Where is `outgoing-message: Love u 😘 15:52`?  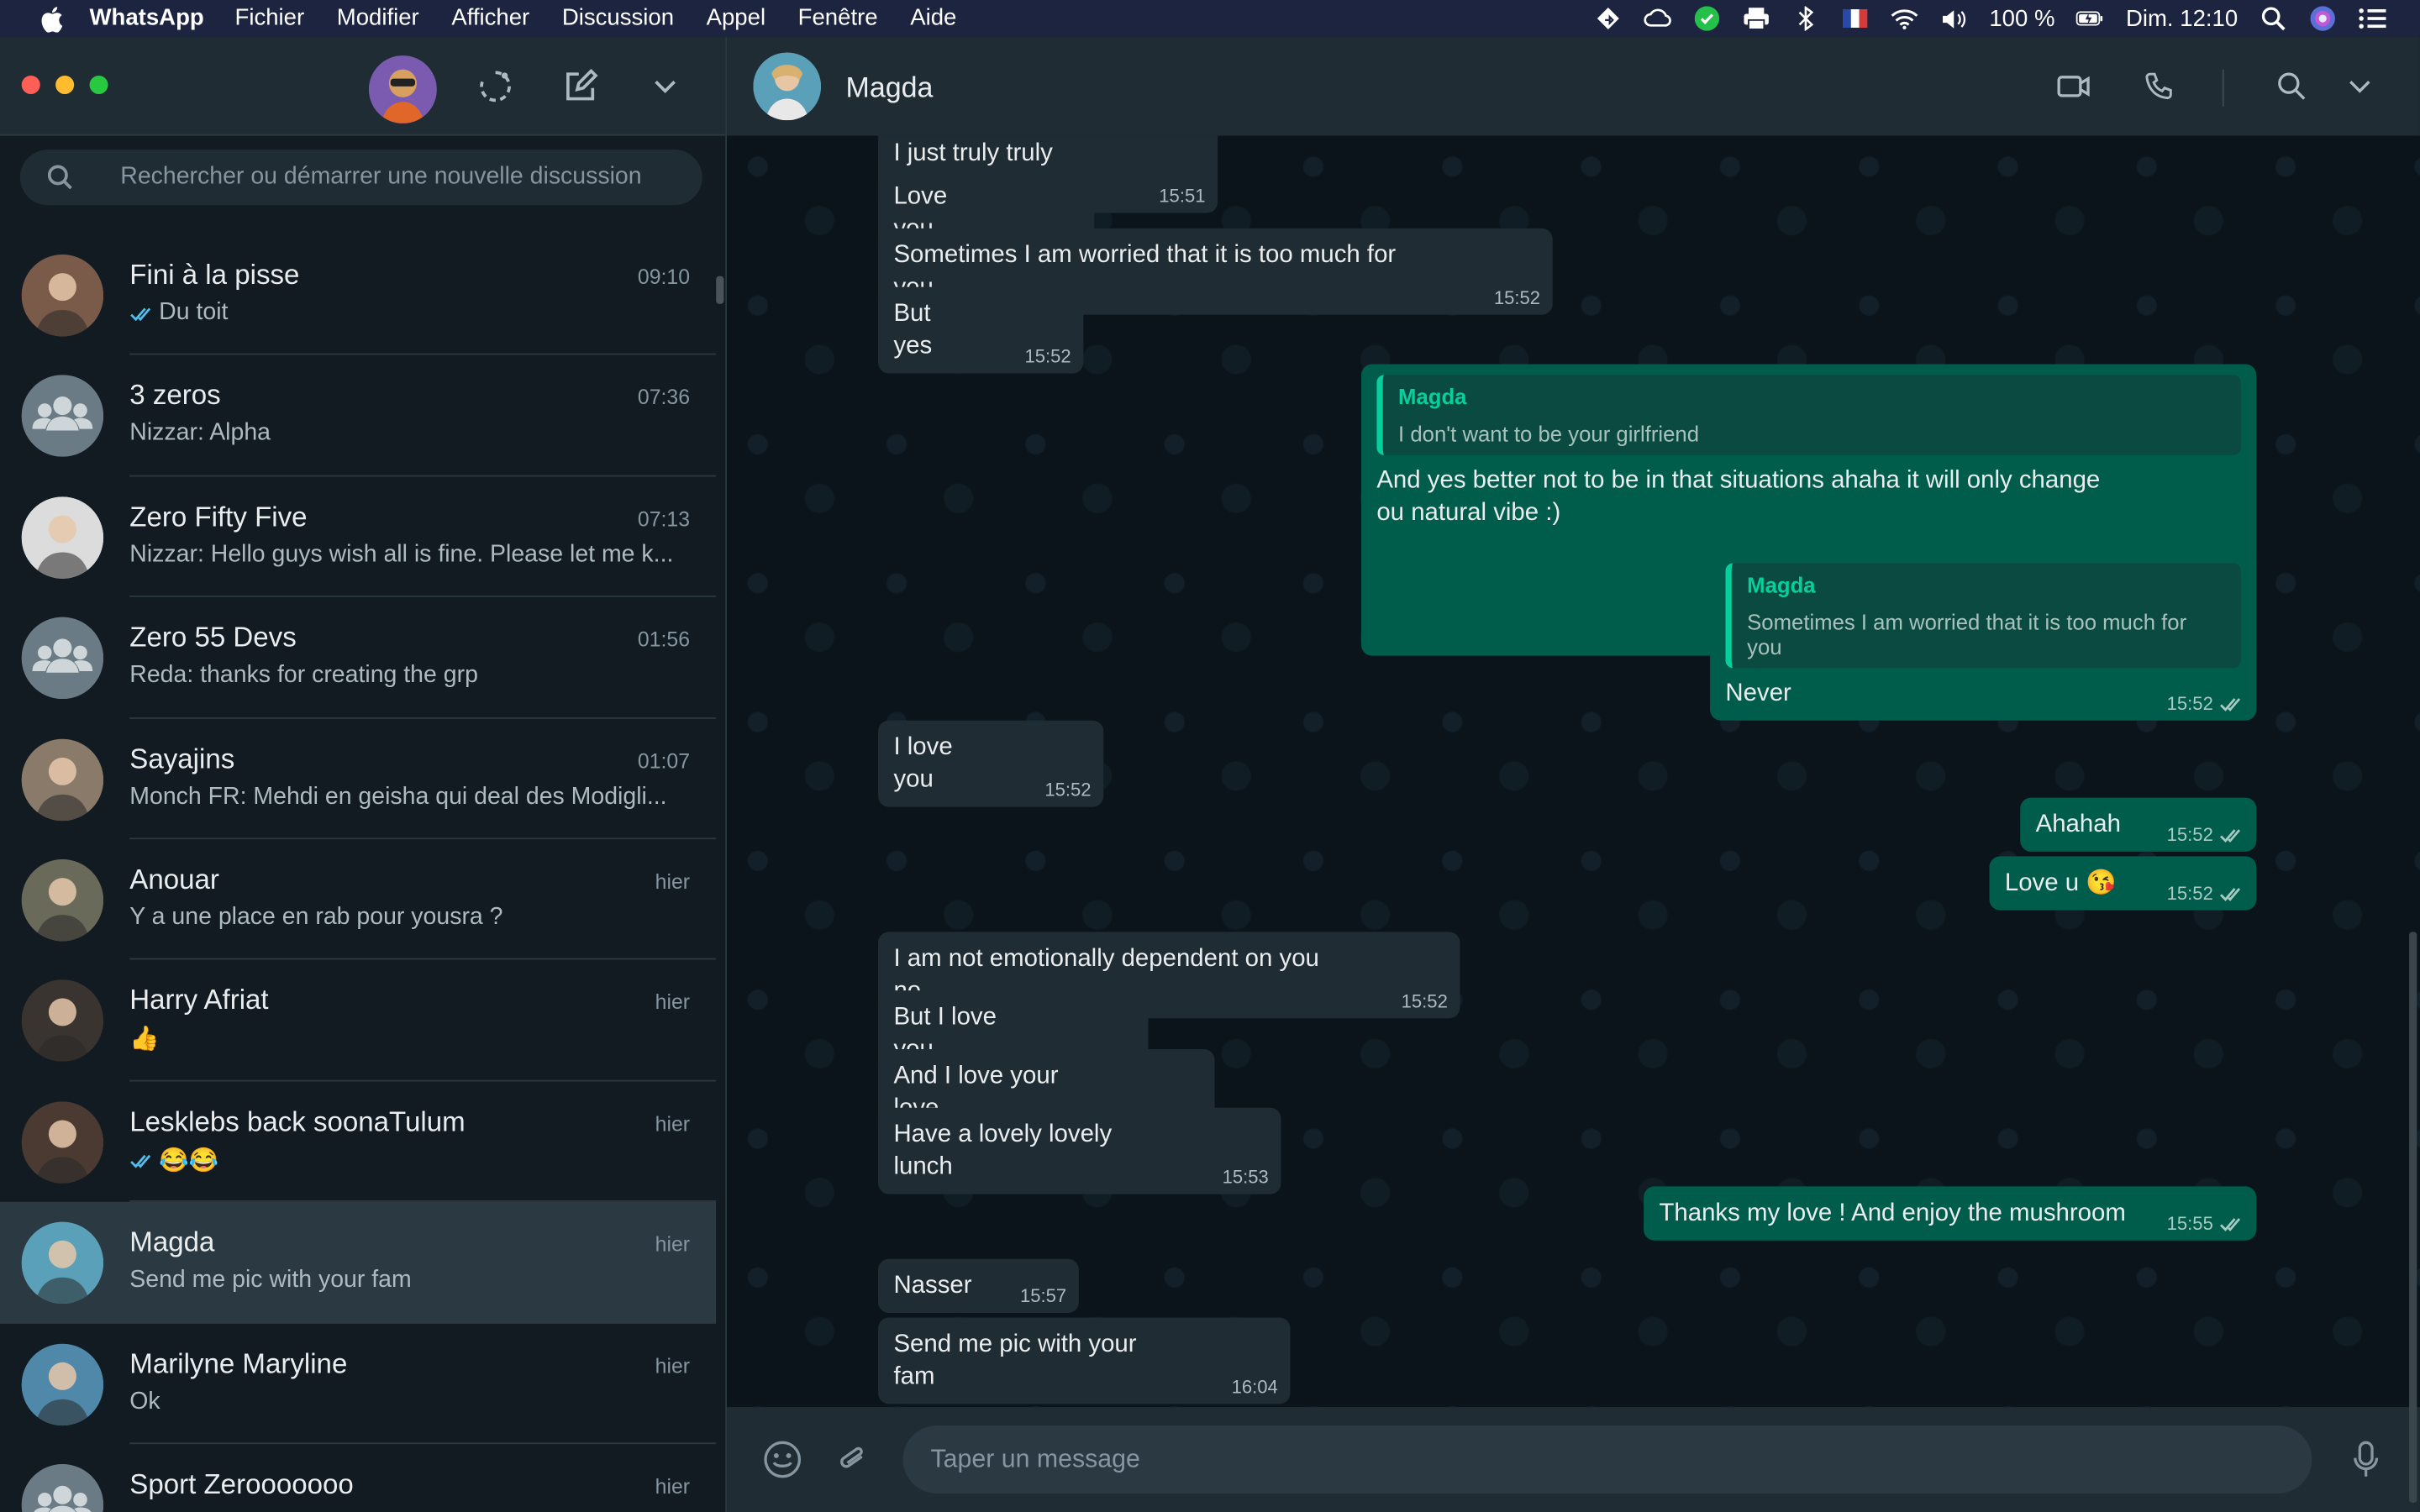 outgoing-message: Love u 😘 15:52 is located at coordinates (2123, 883).